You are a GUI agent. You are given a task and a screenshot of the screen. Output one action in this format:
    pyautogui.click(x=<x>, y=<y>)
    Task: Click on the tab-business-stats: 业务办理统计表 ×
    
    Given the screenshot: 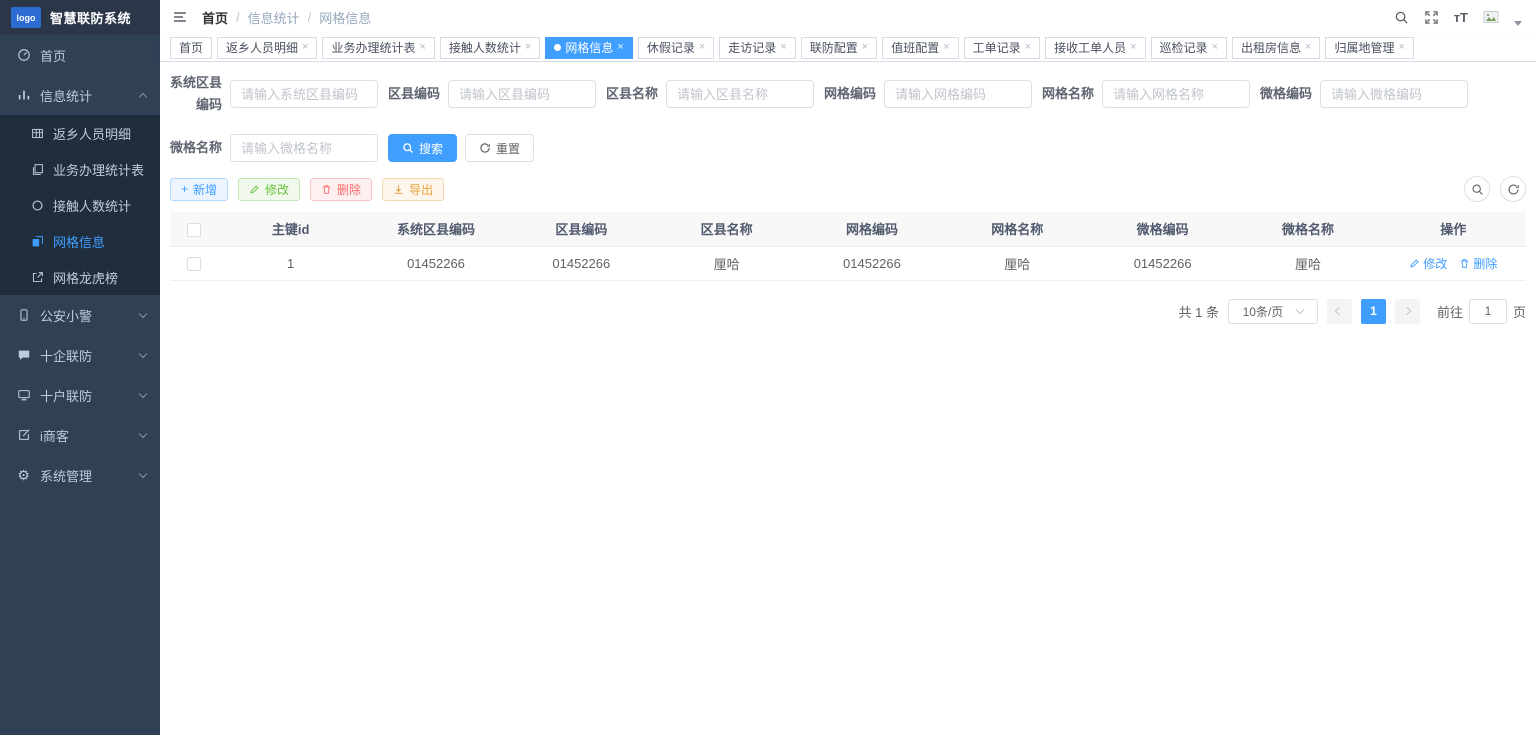 What is the action you would take?
    pyautogui.click(x=378, y=47)
    